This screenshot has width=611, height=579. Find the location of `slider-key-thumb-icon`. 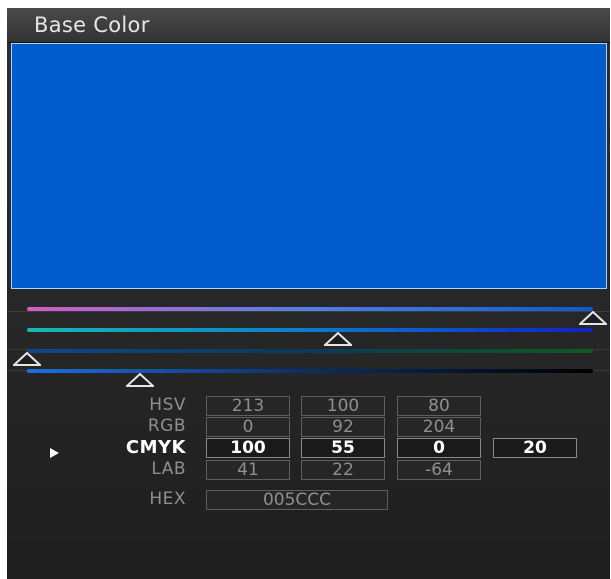

slider-key-thumb-icon is located at coordinates (140, 380).